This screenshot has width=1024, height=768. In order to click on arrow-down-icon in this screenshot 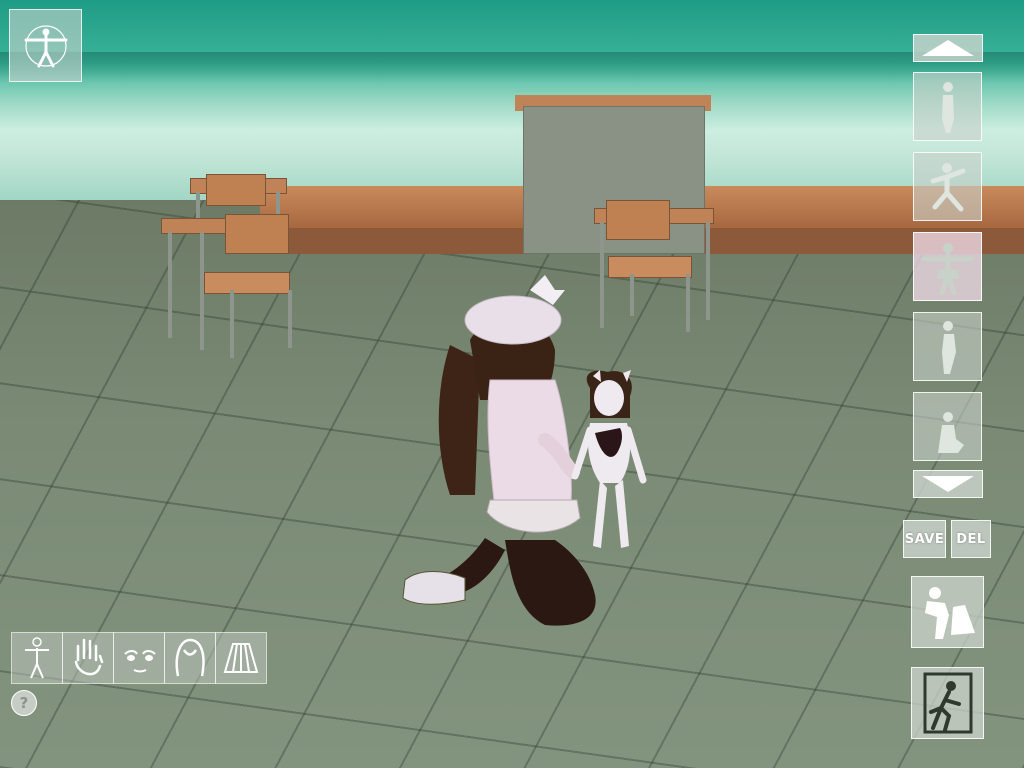, I will do `click(948, 484)`.